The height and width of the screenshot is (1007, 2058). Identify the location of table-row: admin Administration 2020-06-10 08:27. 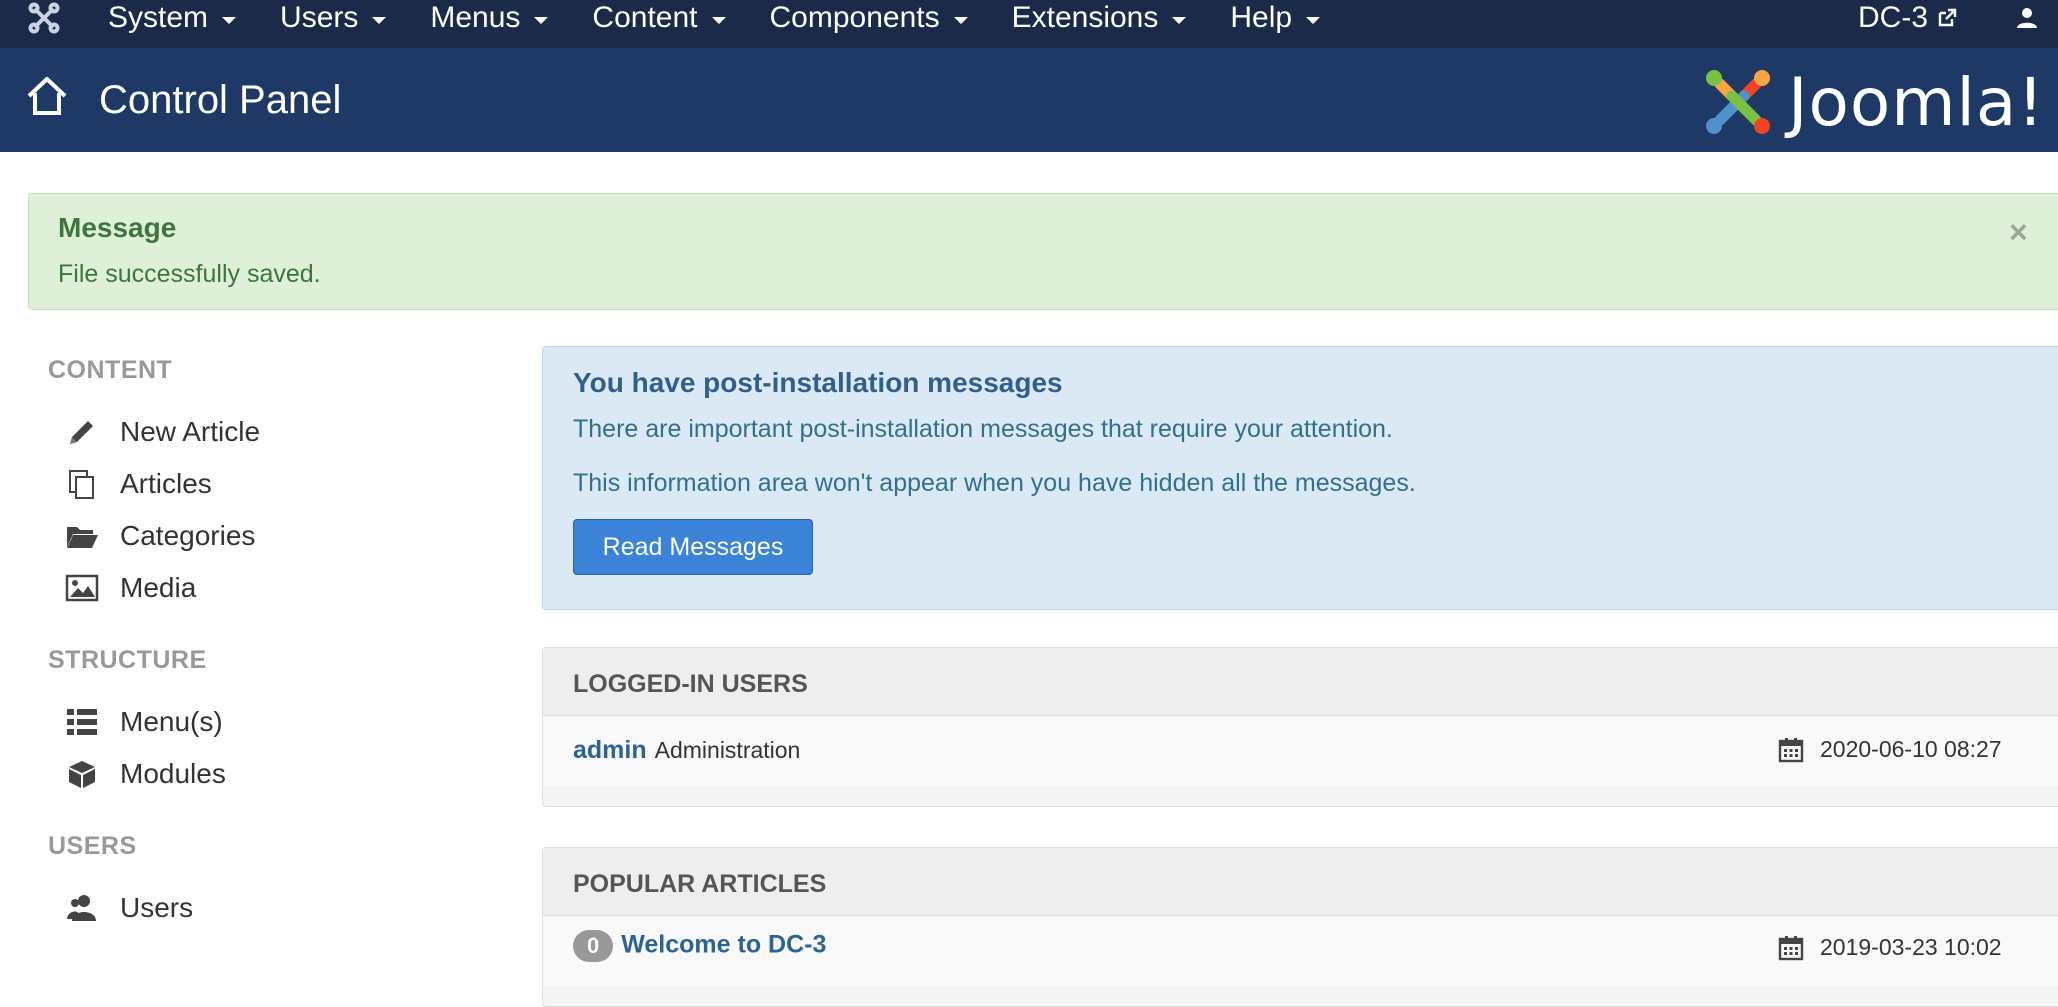
(1300, 751).